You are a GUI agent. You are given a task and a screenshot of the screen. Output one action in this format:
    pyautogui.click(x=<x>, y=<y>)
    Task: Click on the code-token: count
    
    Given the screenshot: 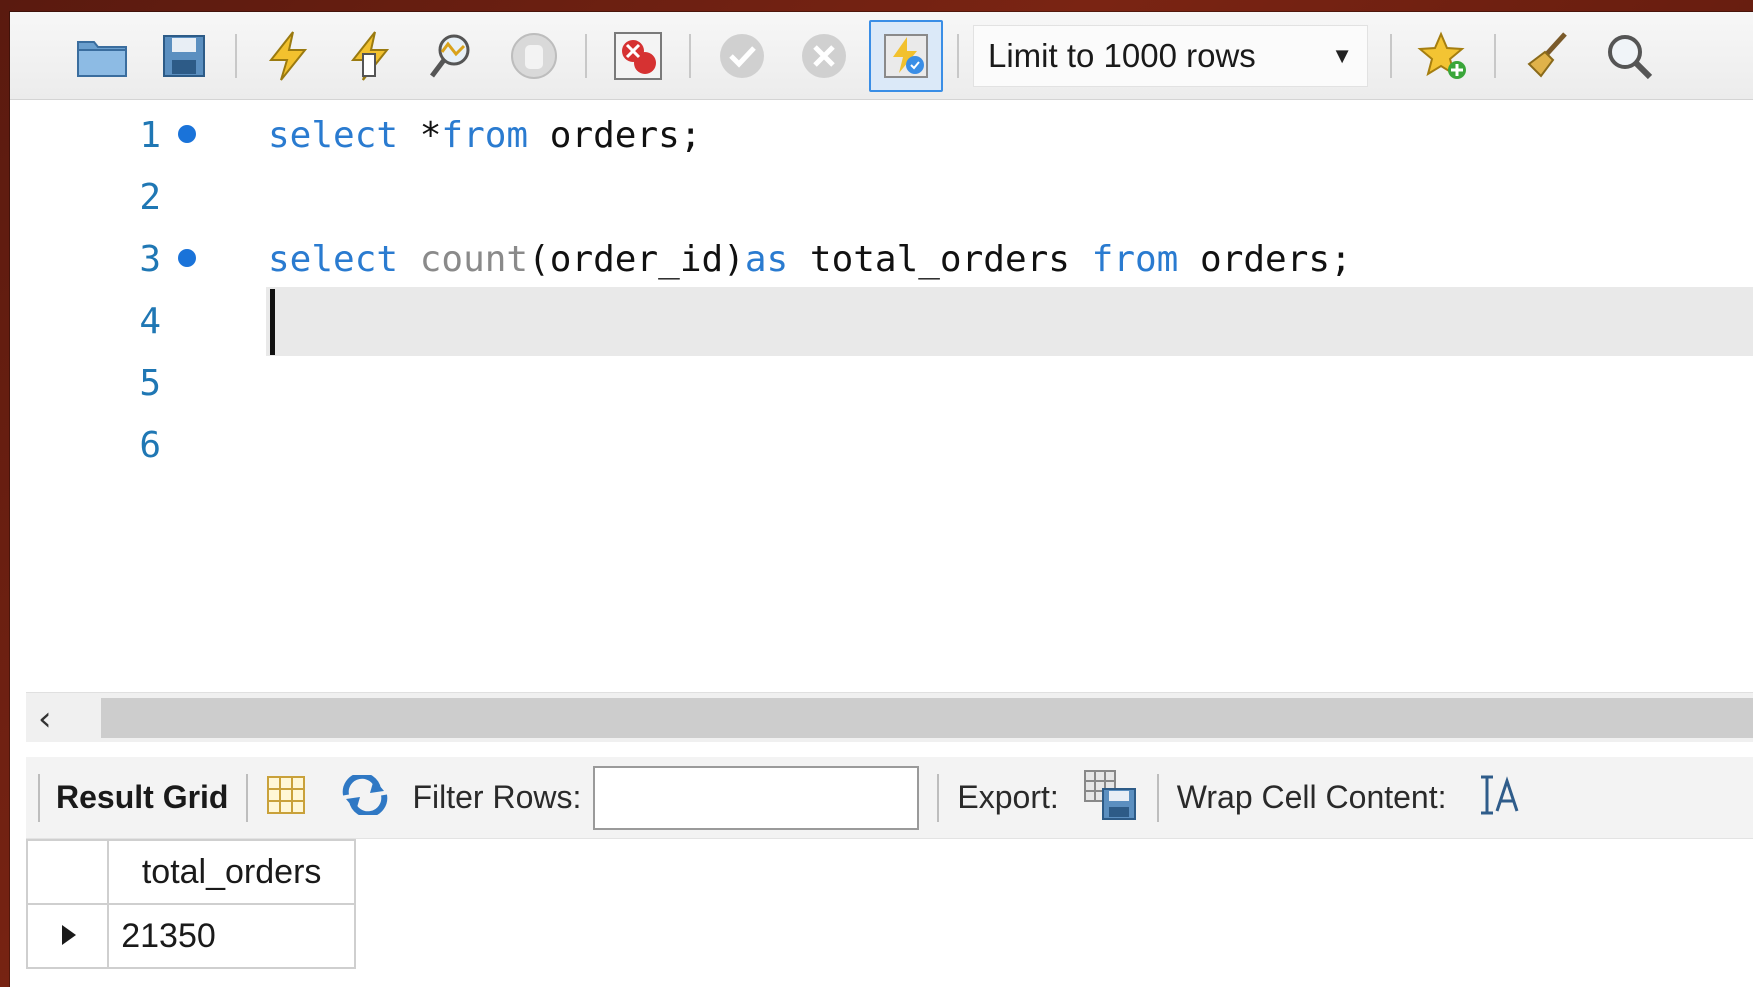 What is the action you would take?
    pyautogui.click(x=474, y=259)
    